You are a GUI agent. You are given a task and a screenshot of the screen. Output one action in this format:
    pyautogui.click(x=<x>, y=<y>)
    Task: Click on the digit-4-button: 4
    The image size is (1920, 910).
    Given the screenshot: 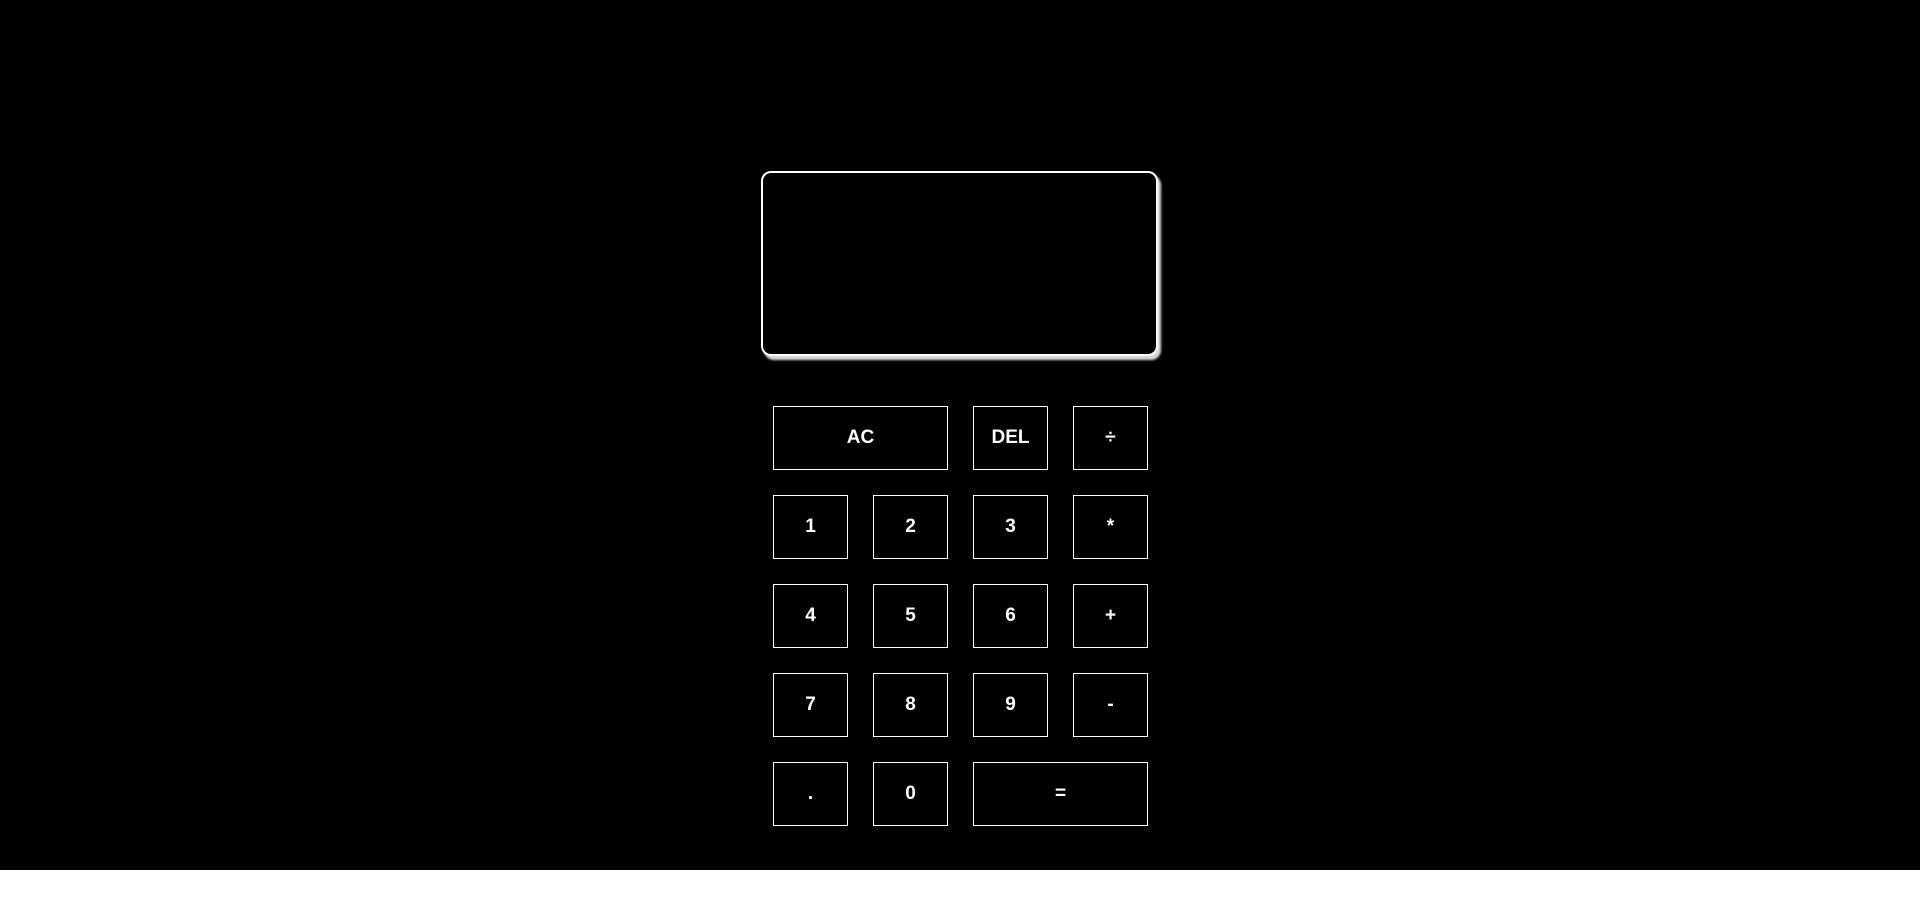 What is the action you would take?
    pyautogui.click(x=810, y=616)
    